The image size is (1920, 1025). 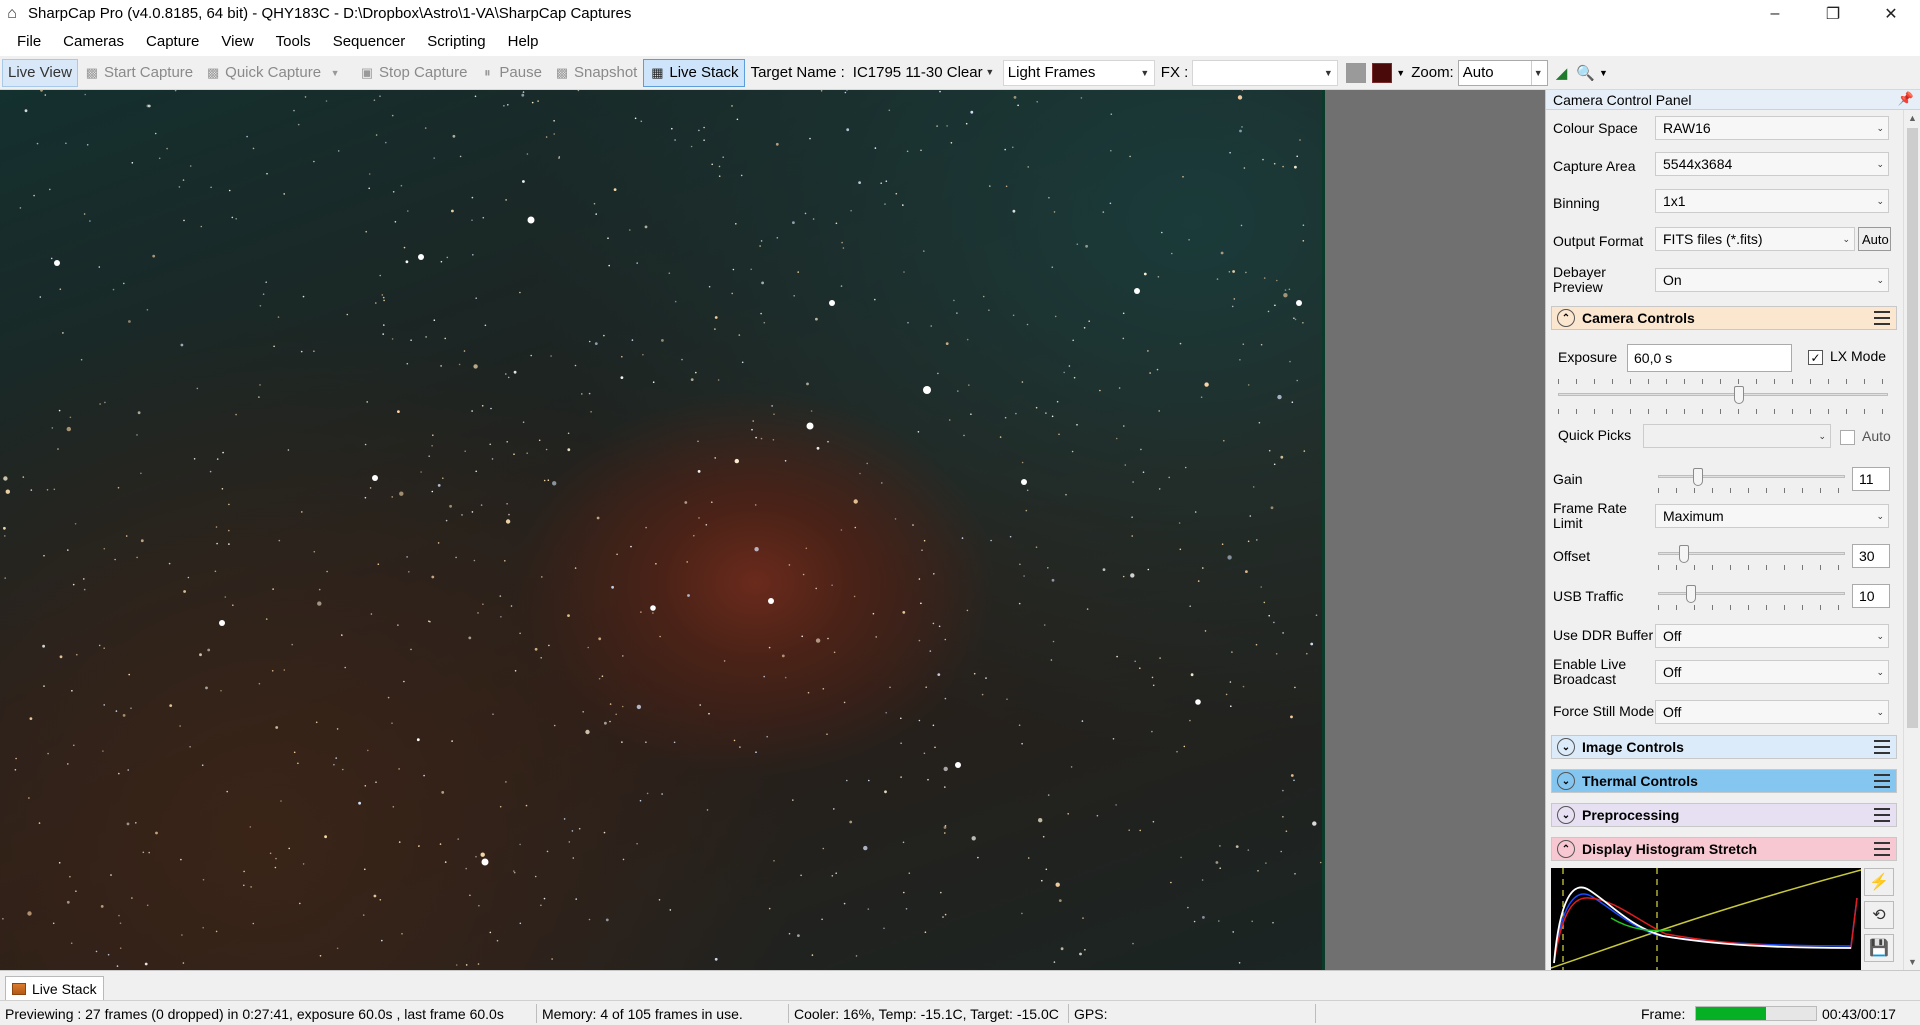 What do you see at coordinates (657, 72) in the screenshot?
I see `stack-icon: ▦` at bounding box center [657, 72].